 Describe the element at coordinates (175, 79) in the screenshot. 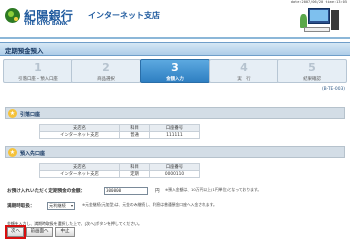

I see `step-label: 金額入力` at that location.